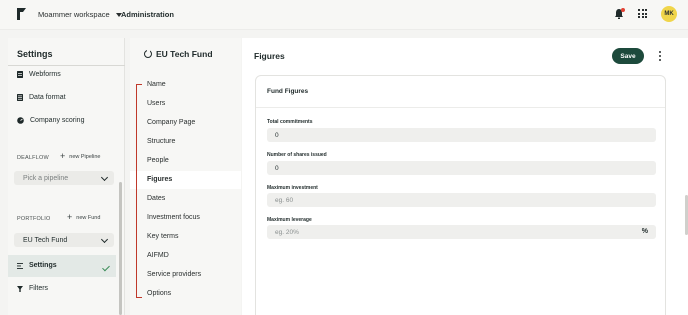 This screenshot has width=688, height=315. What do you see at coordinates (623, 10) in the screenshot?
I see `notification-badge` at bounding box center [623, 10].